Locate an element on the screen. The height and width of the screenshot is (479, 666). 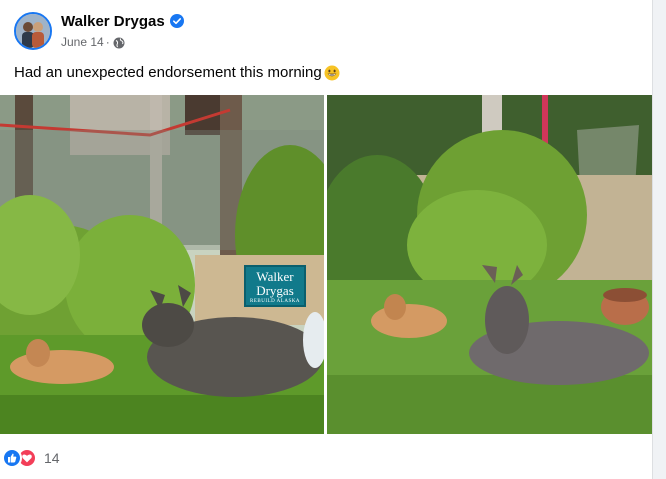
author-row: Walker Drygas is located at coordinates (122, 21).